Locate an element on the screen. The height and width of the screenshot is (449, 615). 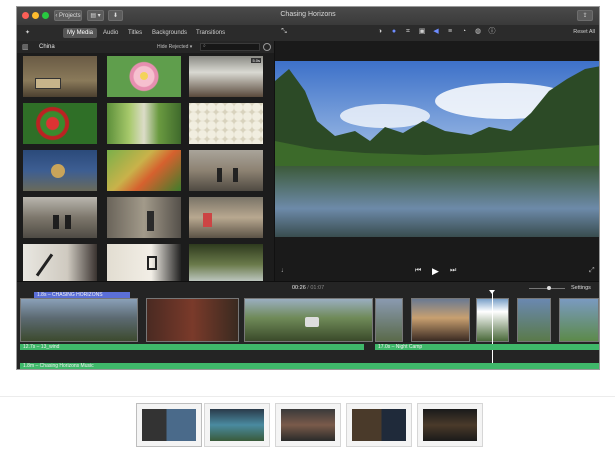
calligraphy-shape is located at coordinates (152, 263).